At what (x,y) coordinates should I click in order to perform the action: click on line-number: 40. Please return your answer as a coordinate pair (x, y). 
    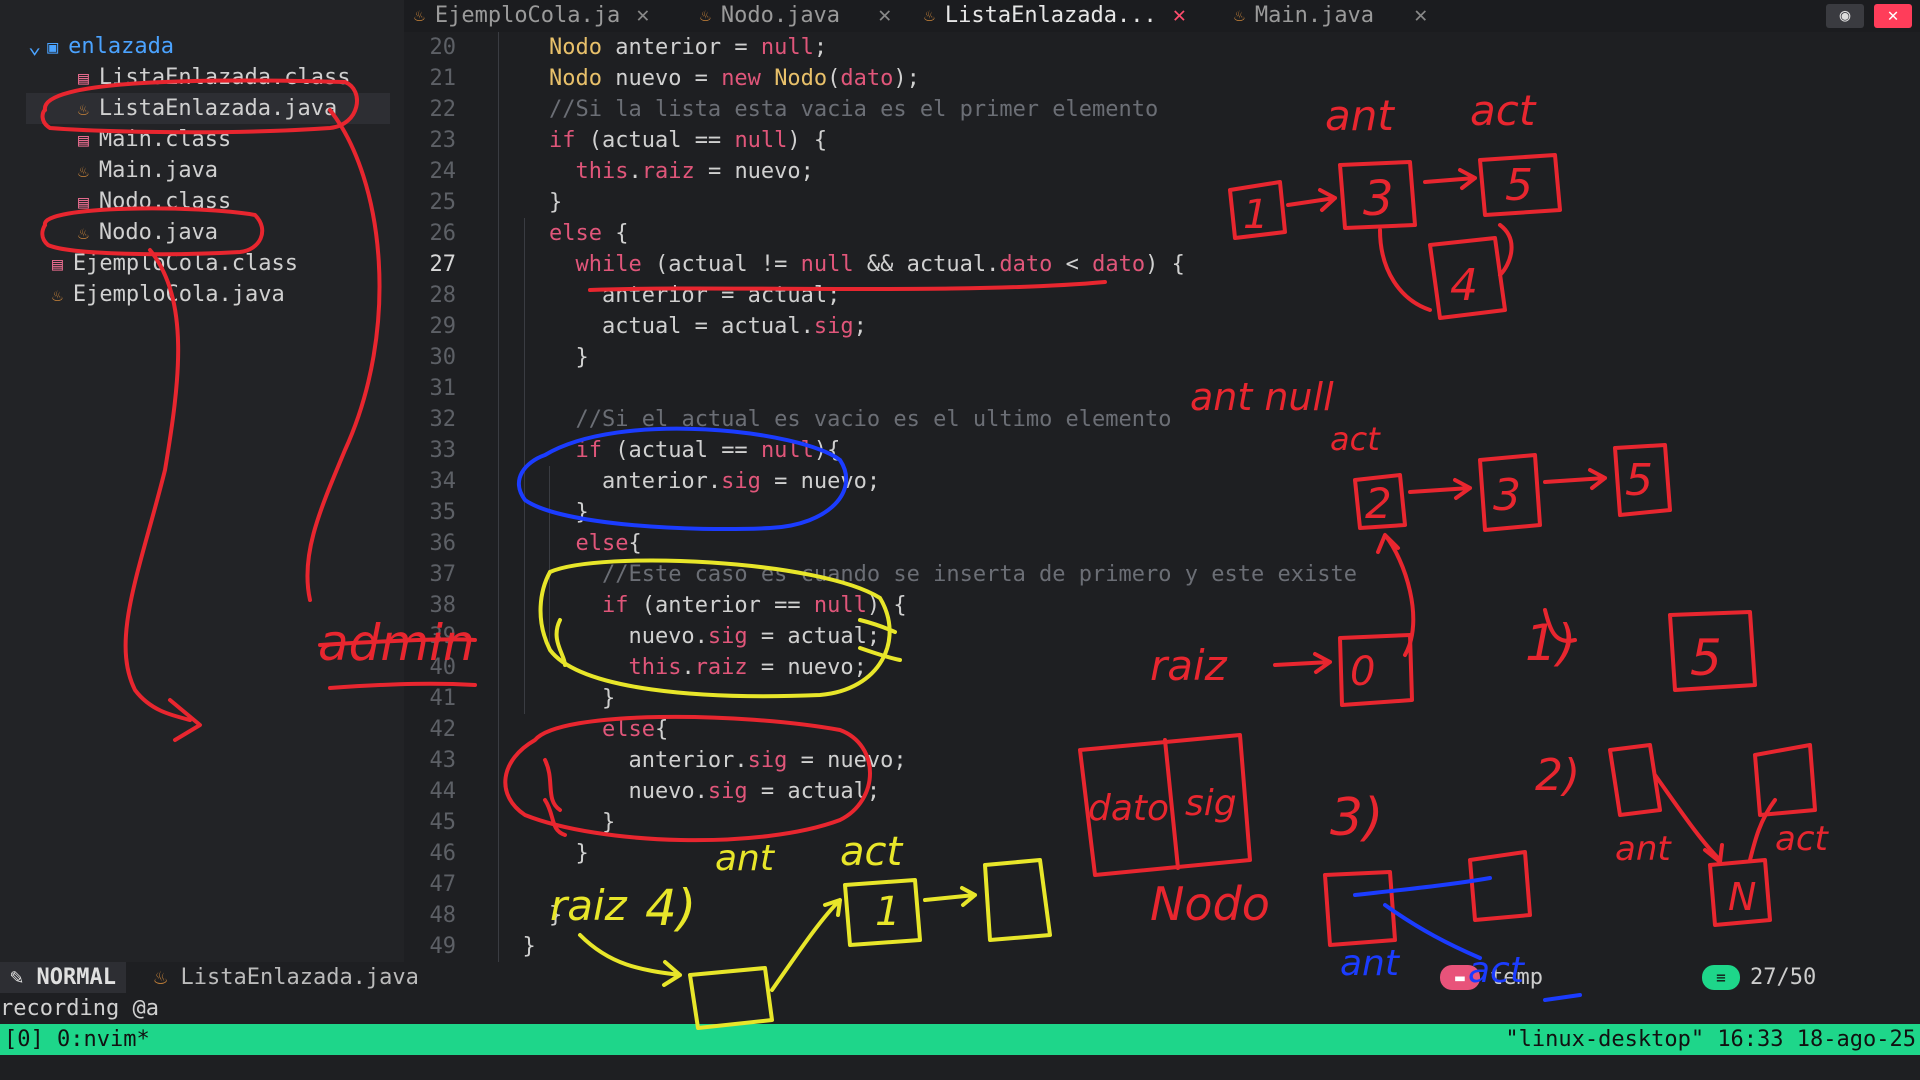
    Looking at the image, I should click on (443, 667).